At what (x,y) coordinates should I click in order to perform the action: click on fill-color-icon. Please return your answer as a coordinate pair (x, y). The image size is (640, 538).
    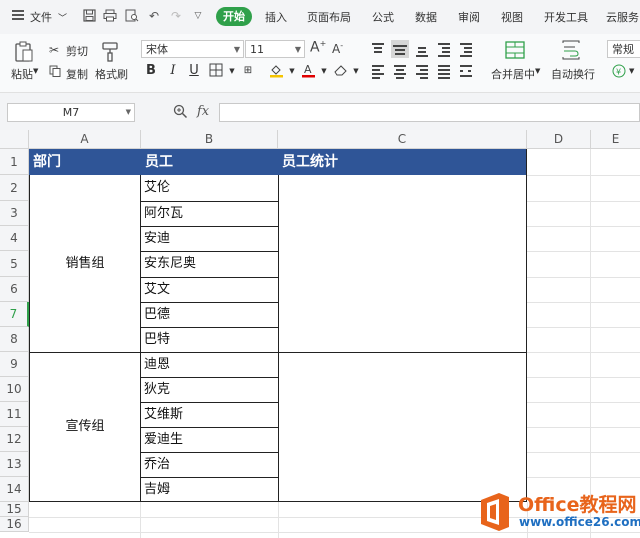
    Looking at the image, I should click on (276, 71).